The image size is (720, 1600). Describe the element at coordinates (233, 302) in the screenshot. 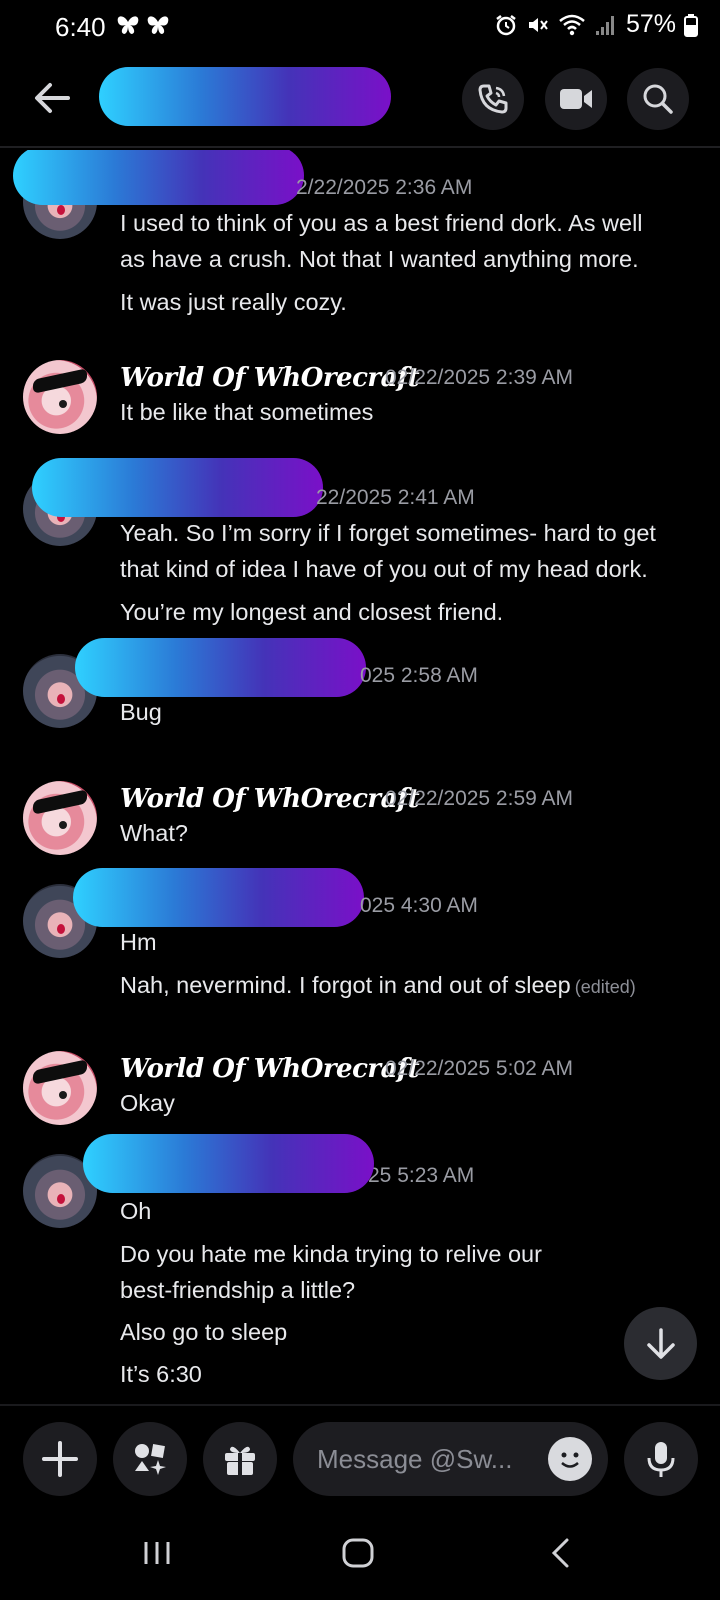

I see `message-text: It was just really cozy.` at that location.